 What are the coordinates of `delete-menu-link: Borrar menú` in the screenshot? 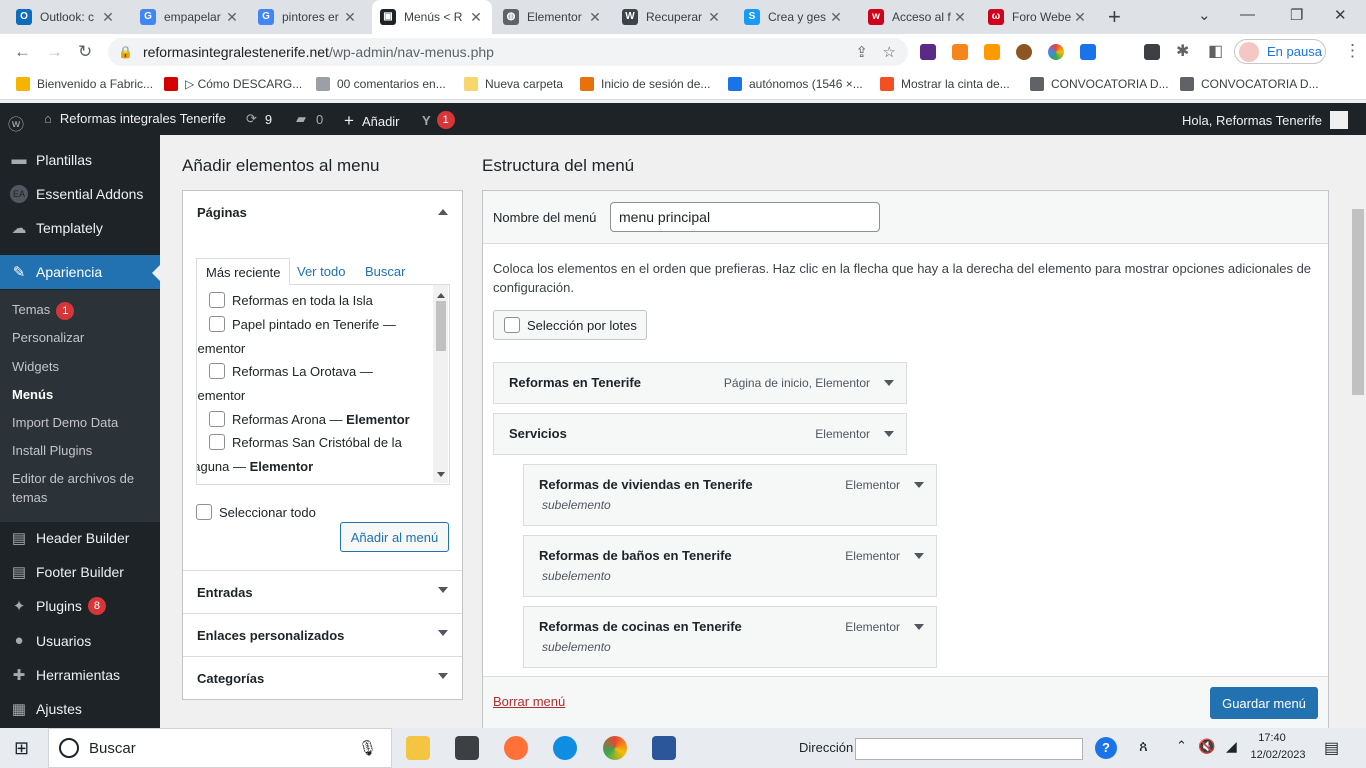 It's located at (529, 701).